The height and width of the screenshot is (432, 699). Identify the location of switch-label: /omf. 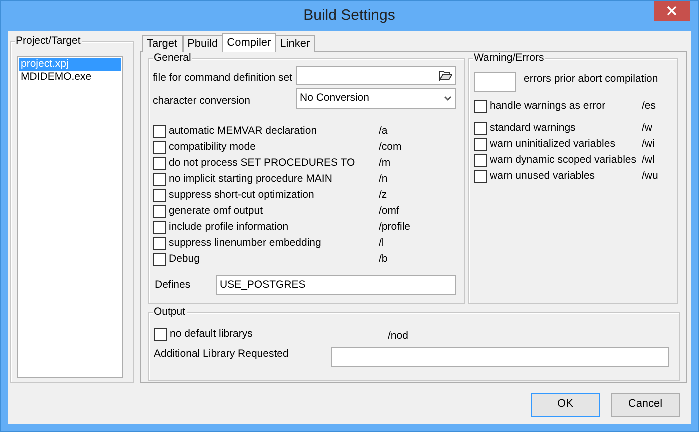
(389, 211).